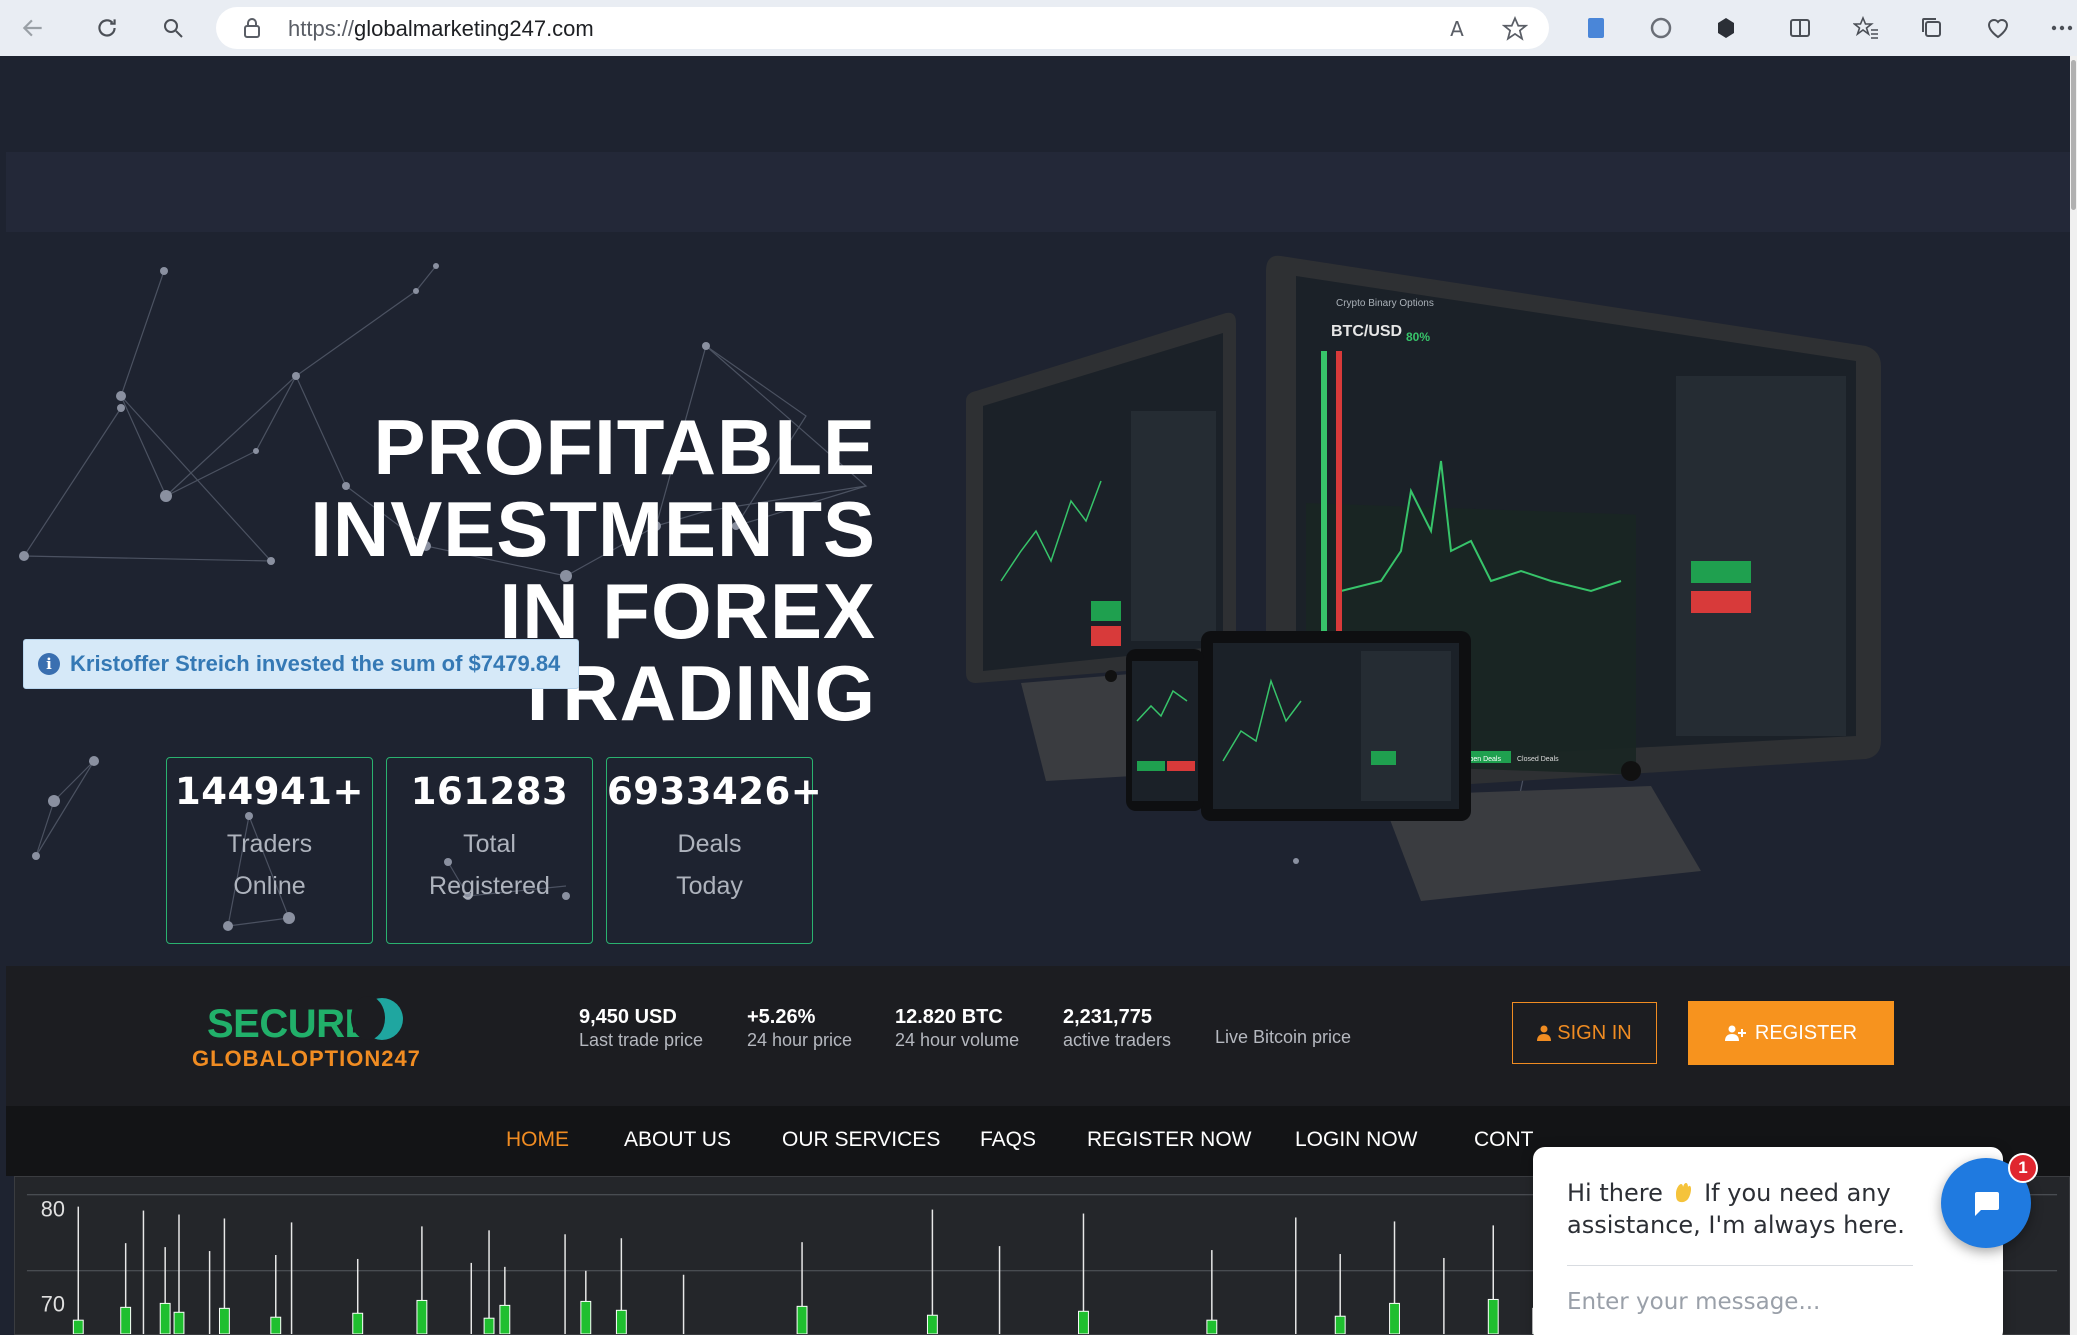  Describe the element at coordinates (269, 886) in the screenshot. I see `stat-label-line: Online` at that location.